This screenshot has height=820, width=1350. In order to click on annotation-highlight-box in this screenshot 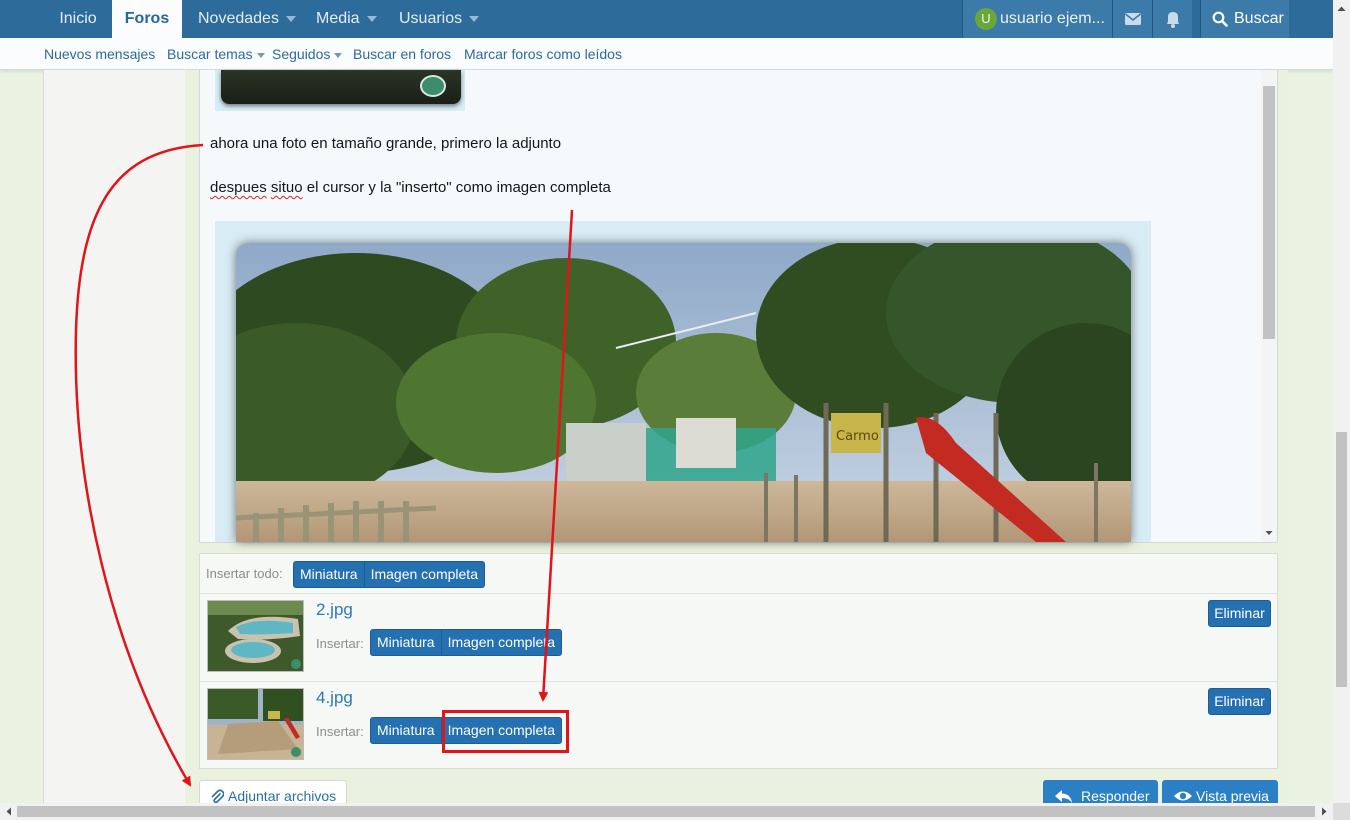, I will do `click(505, 731)`.